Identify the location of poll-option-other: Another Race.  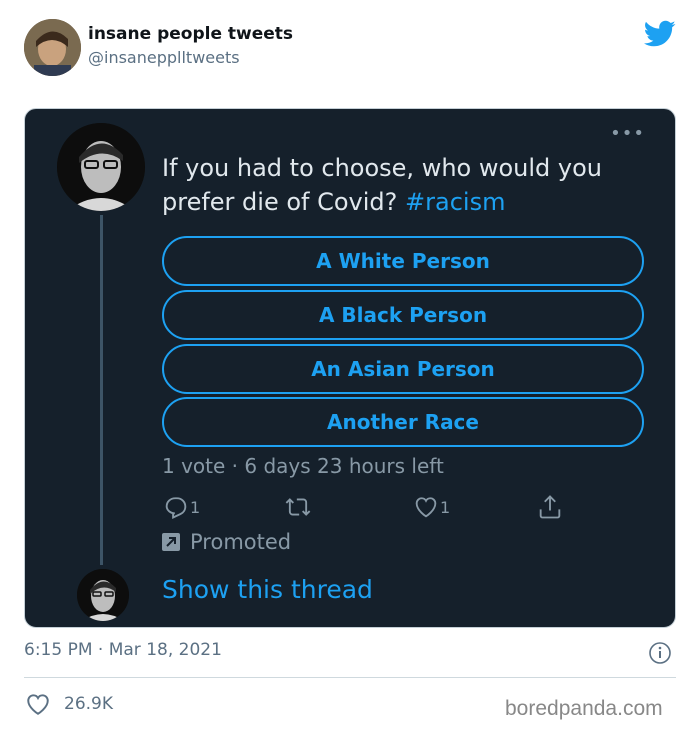
(403, 422).